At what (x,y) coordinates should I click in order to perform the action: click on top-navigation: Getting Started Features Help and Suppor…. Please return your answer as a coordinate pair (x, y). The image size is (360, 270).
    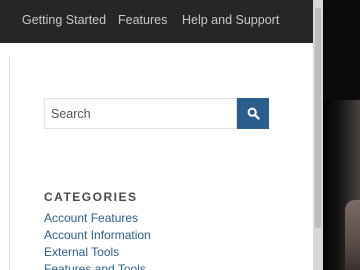
    Looking at the image, I should click on (156, 21).